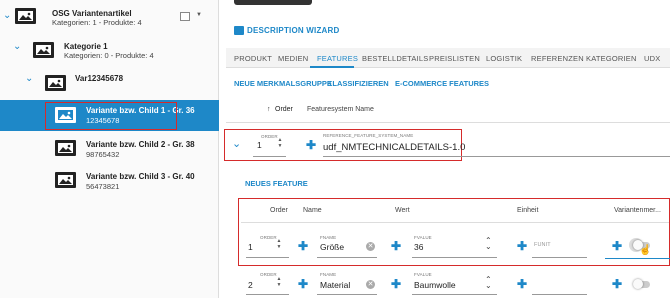 The width and height of the screenshot is (670, 298). I want to click on funit-placeholder: FUNIT, so click(542, 245).